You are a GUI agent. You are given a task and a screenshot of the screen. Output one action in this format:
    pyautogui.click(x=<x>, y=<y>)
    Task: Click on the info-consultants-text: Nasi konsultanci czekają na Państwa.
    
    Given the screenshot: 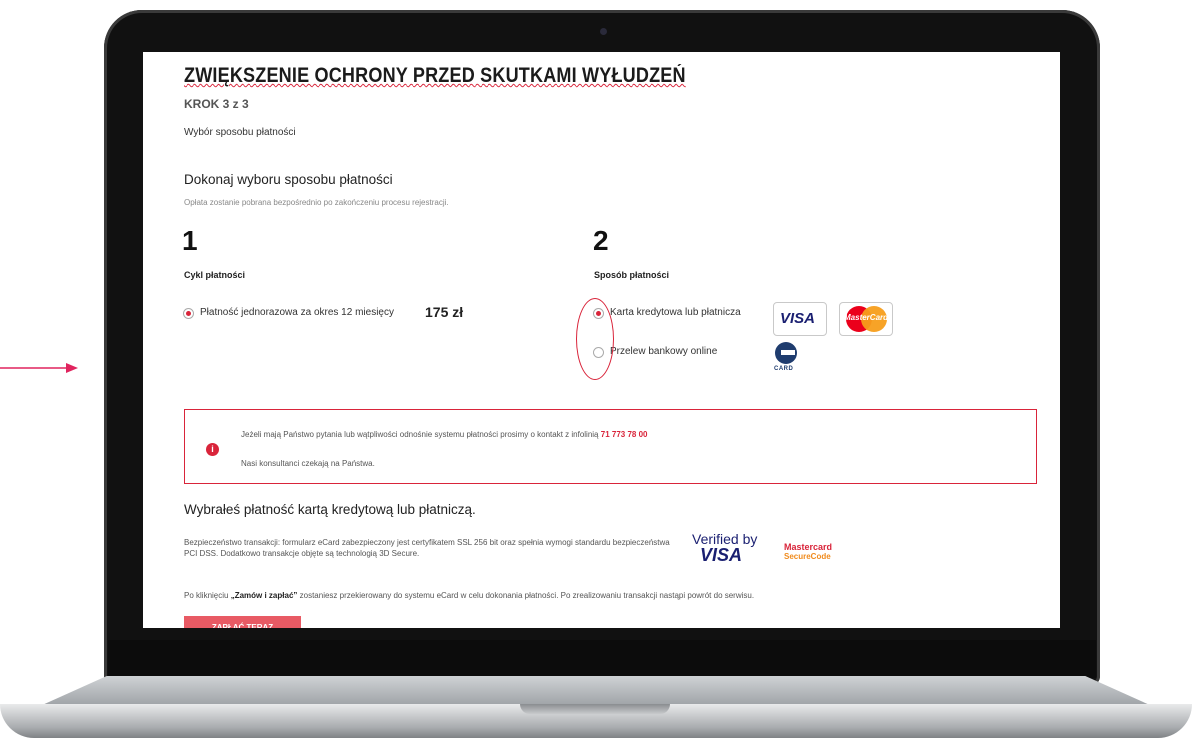 What is the action you would take?
    pyautogui.click(x=308, y=463)
    